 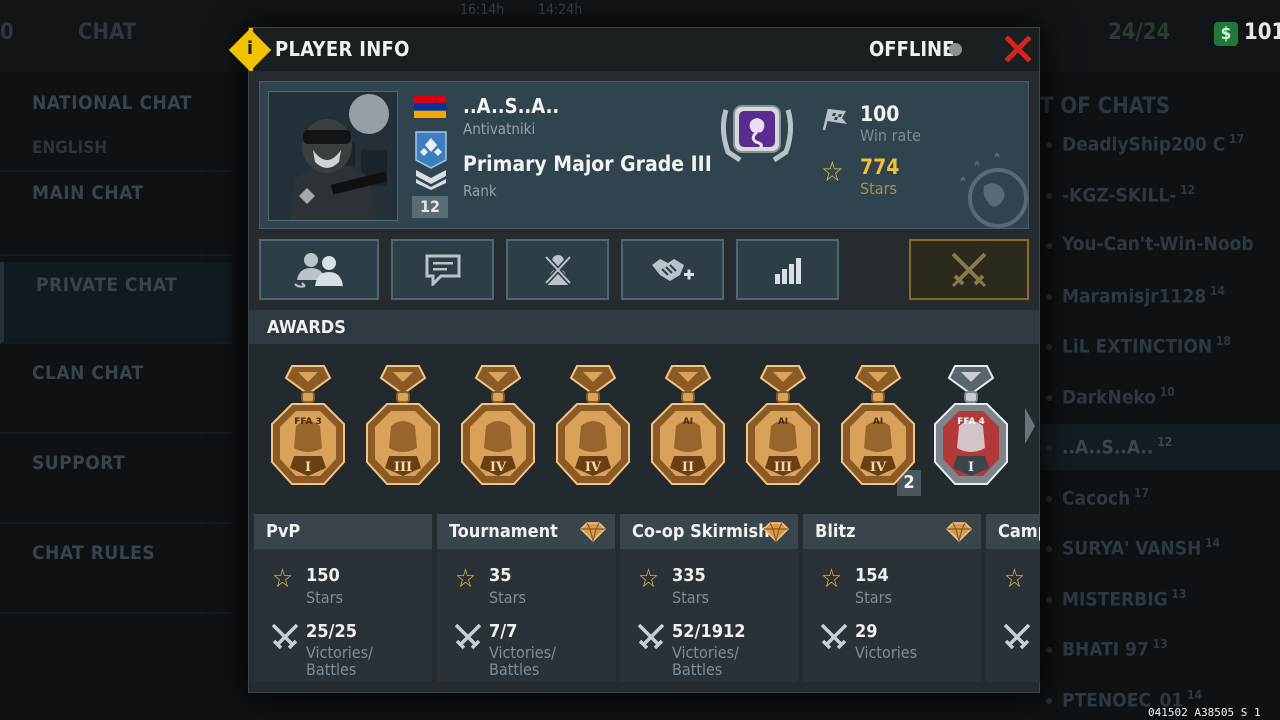 I want to click on soldier-avatar-icon, so click(x=333, y=156).